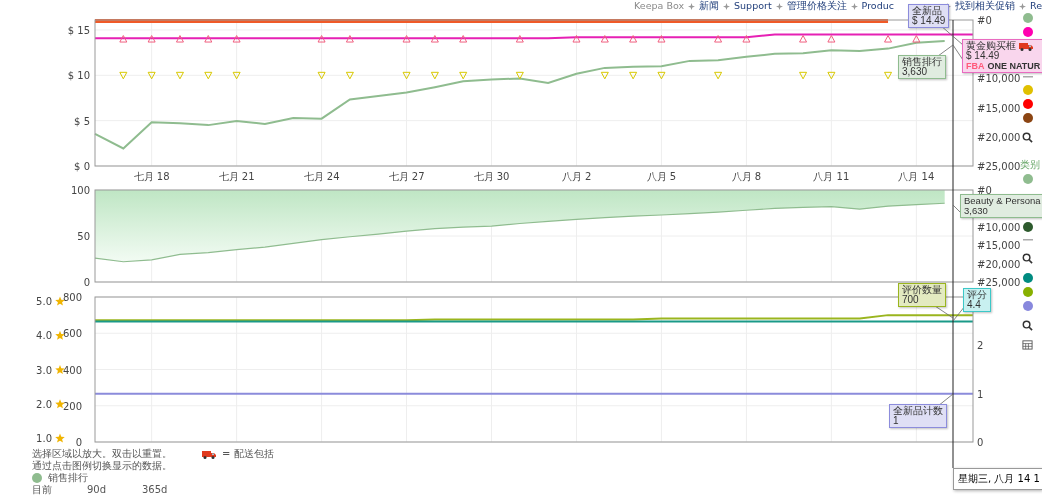  What do you see at coordinates (910, 300) in the screenshot?
I see `tooltip-value: 700` at bounding box center [910, 300].